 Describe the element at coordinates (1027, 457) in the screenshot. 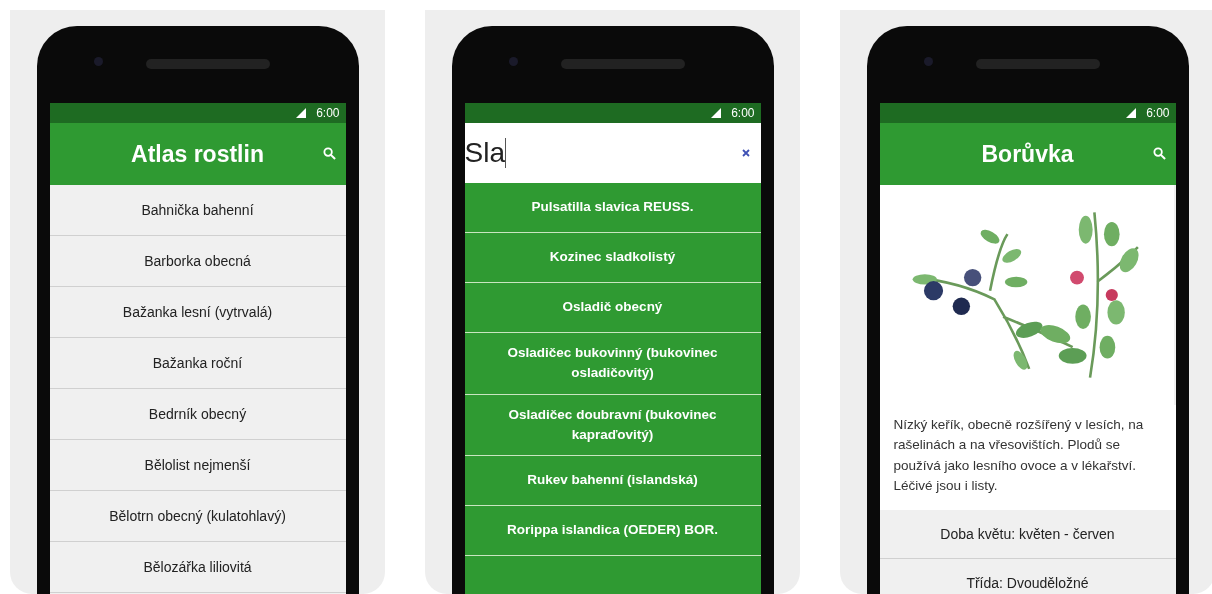

I see `plant-description: Nízký keřík, obecně rozšířený v lesích, na rašelinách a na vřesovištích. Plodů se používá jako lesního ovoce a v lékařství. Léčivé jsou i listy.` at that location.